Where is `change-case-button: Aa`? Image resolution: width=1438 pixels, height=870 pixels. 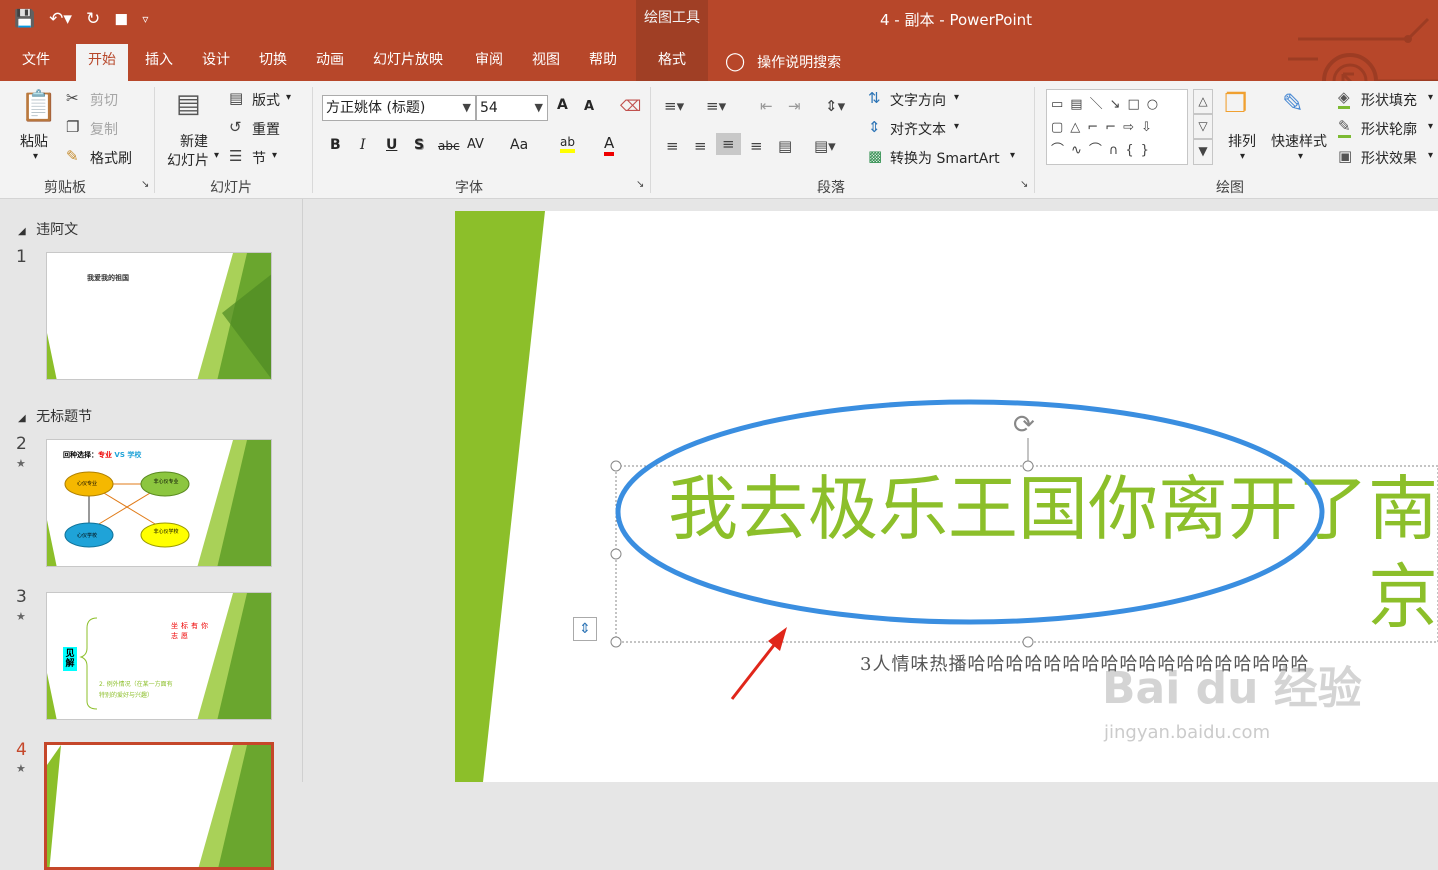
change-case-button: Aa is located at coordinates (519, 145).